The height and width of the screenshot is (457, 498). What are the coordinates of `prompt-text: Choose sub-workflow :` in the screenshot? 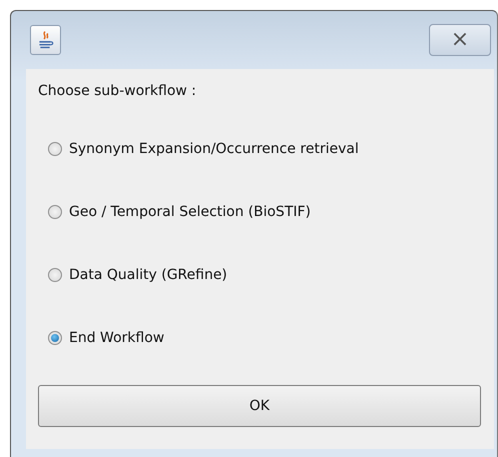 It's located at (118, 92).